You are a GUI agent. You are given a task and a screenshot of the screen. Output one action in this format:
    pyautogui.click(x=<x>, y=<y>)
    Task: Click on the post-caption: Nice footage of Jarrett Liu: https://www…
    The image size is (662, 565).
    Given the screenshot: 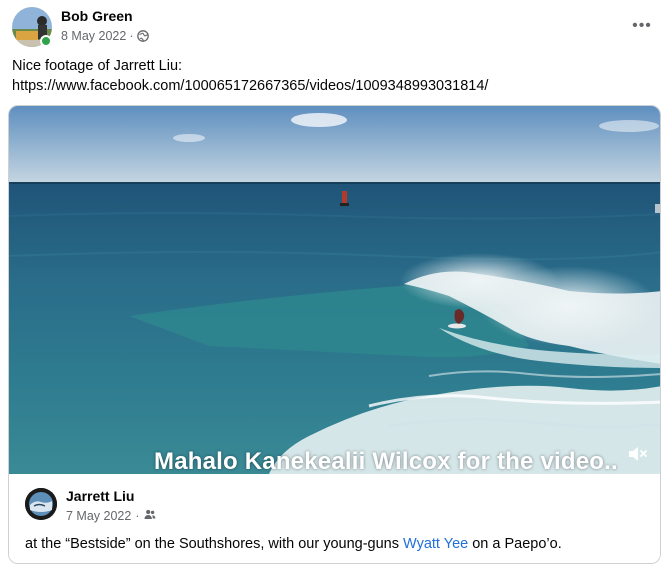 What is the action you would take?
    pyautogui.click(x=250, y=76)
    